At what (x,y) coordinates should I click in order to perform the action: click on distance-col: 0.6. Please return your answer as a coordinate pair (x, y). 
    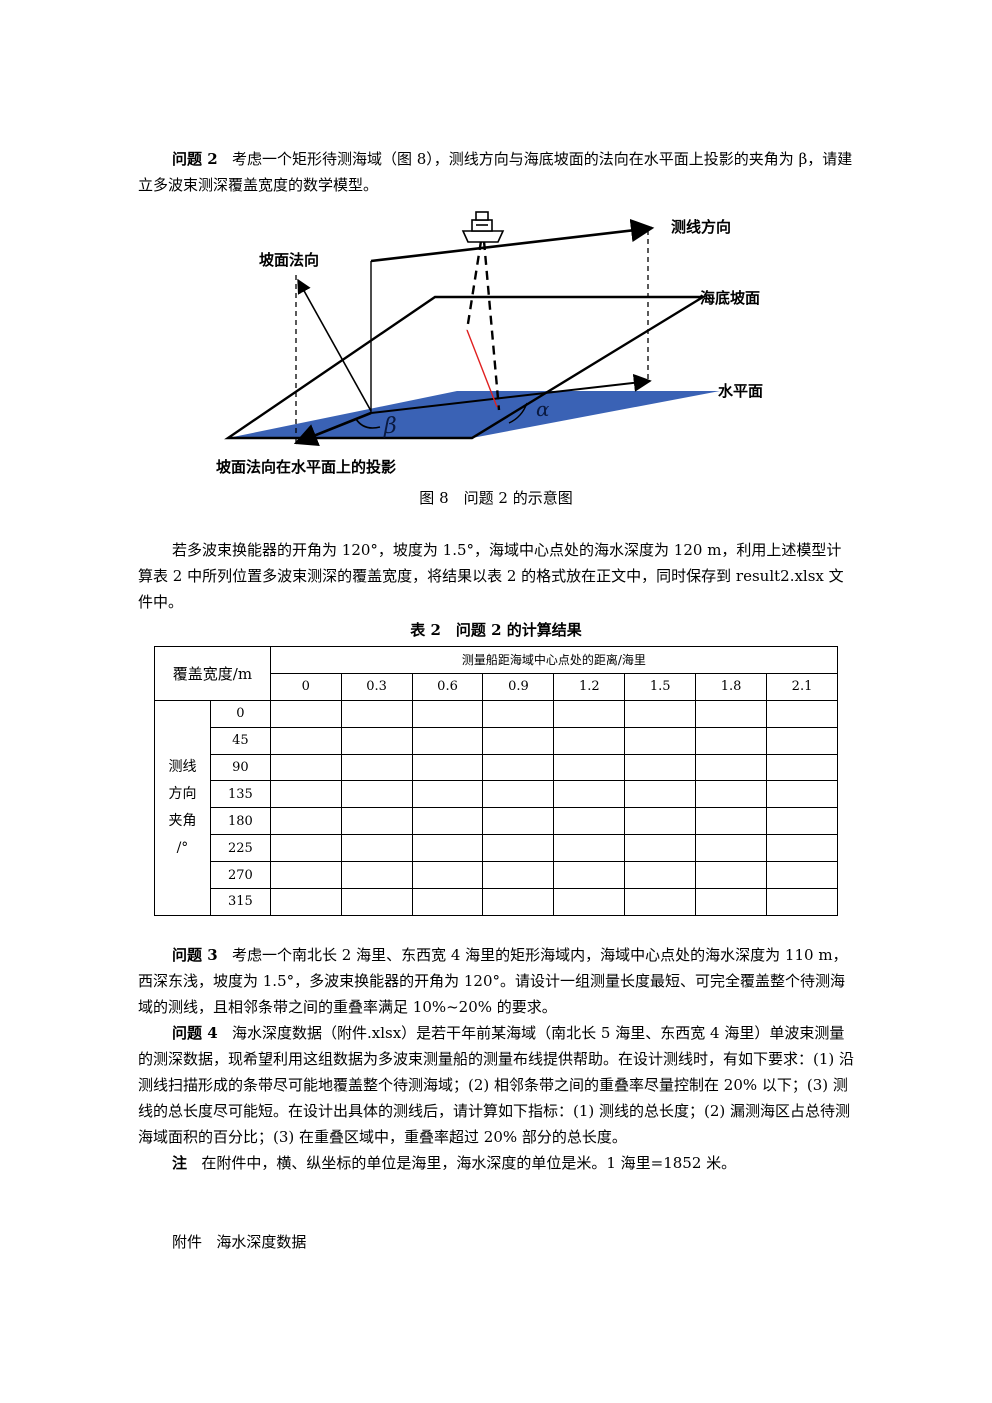
    Looking at the image, I should click on (447, 686).